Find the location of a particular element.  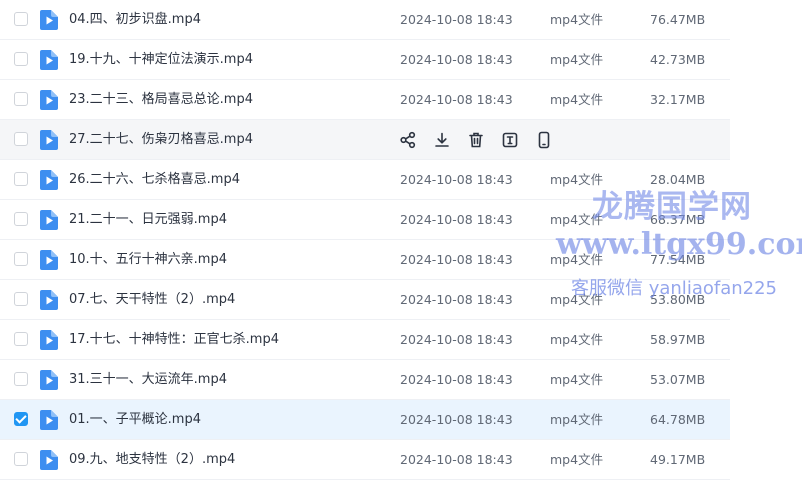

file-size: 42.73MB is located at coordinates (678, 59).